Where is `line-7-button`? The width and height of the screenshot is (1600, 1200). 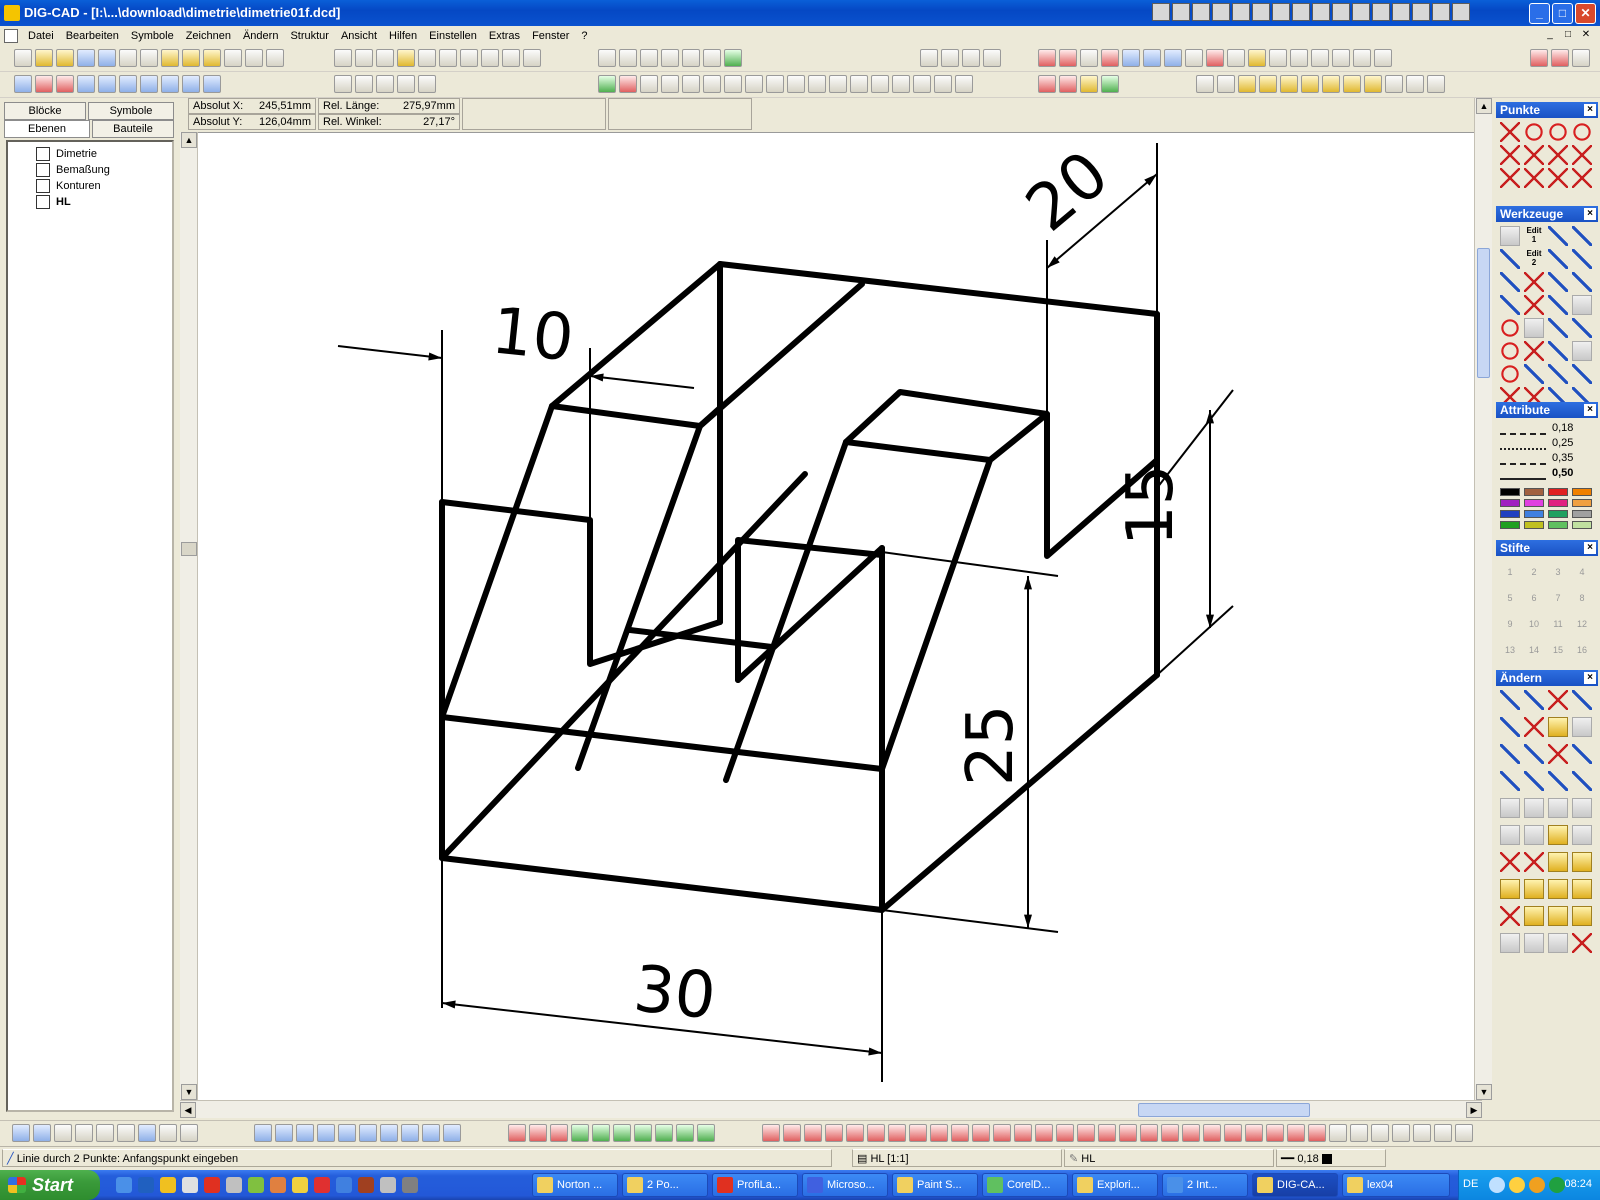
line-7-button is located at coordinates (389, 1133).